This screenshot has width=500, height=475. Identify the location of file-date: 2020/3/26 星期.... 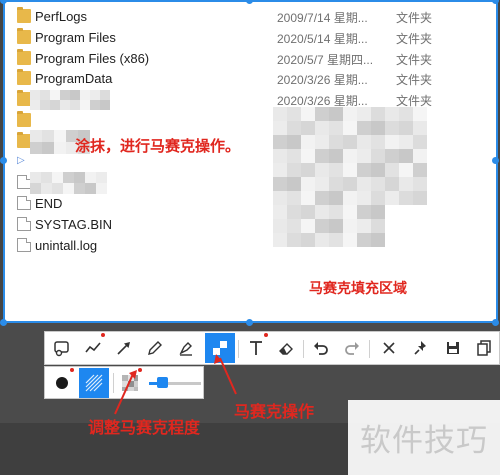
(322, 80).